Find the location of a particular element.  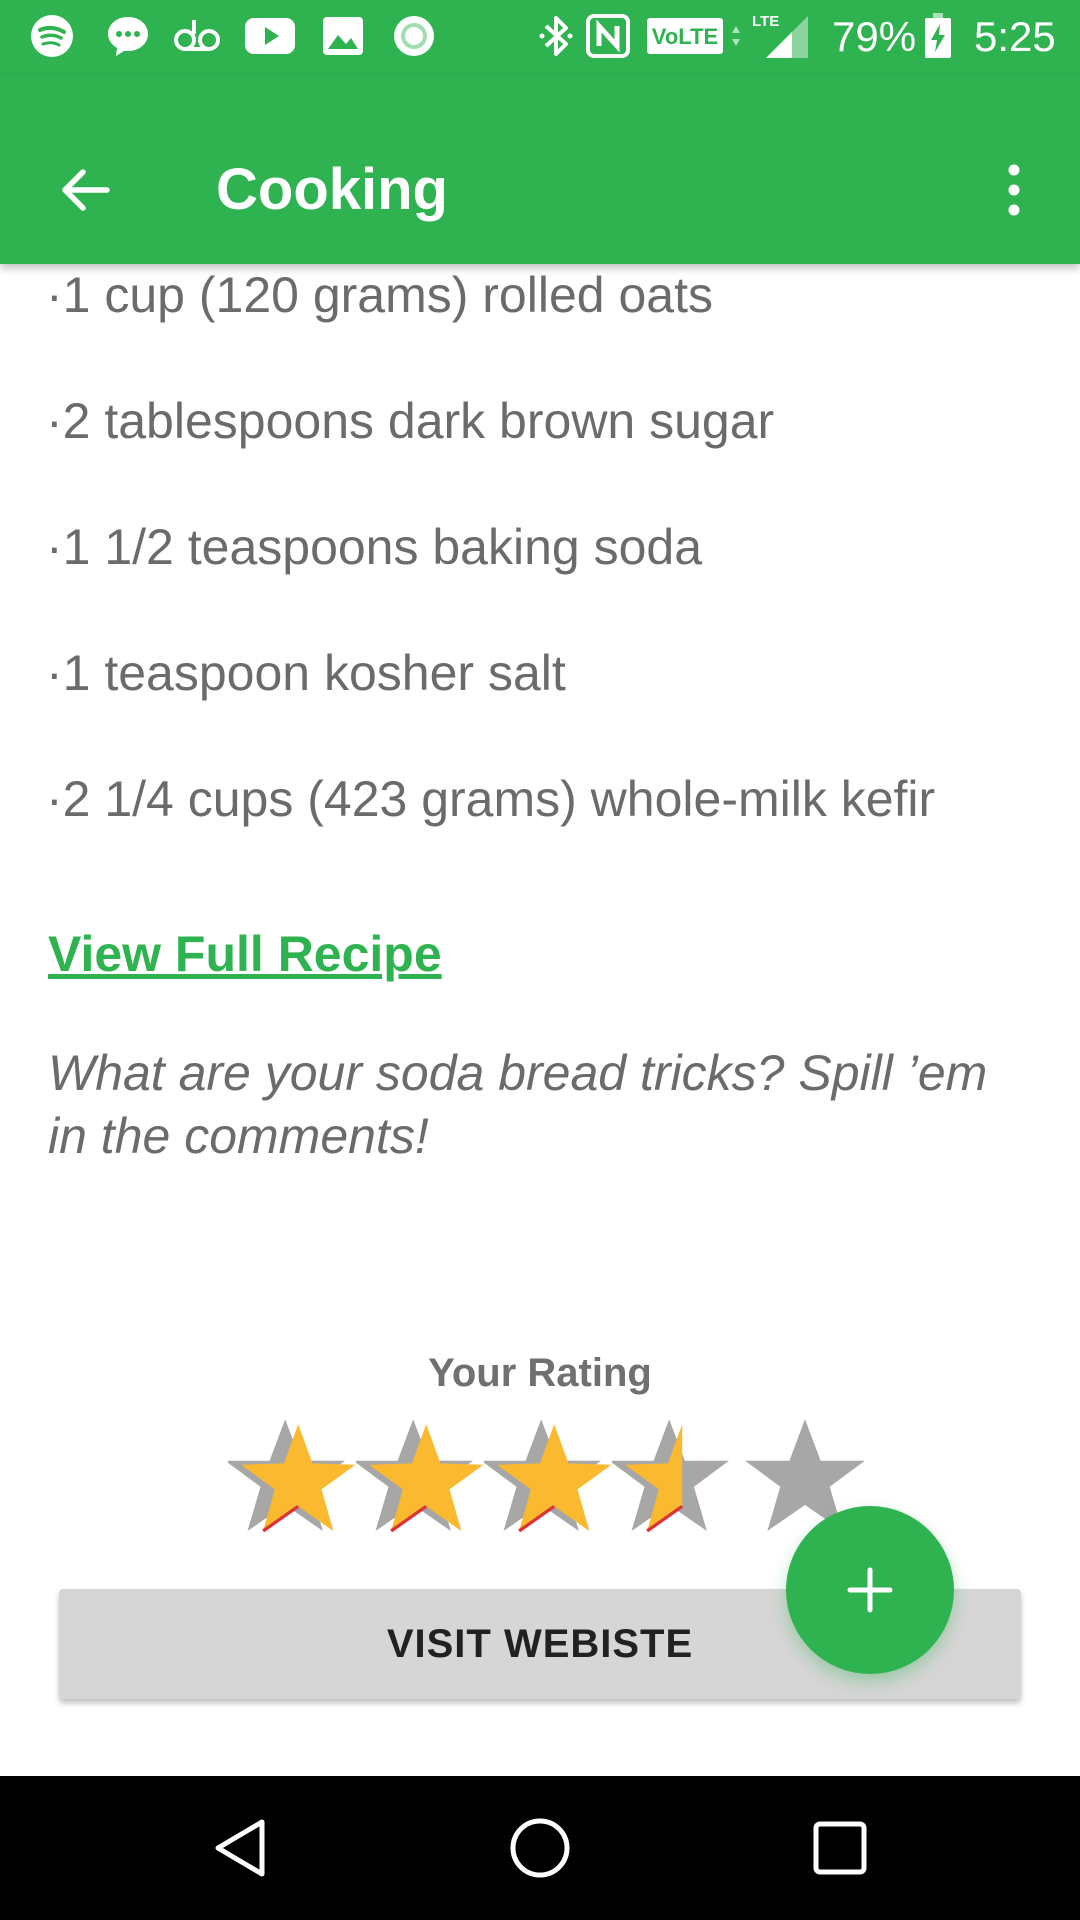

nav-home-button is located at coordinates (540, 1848).